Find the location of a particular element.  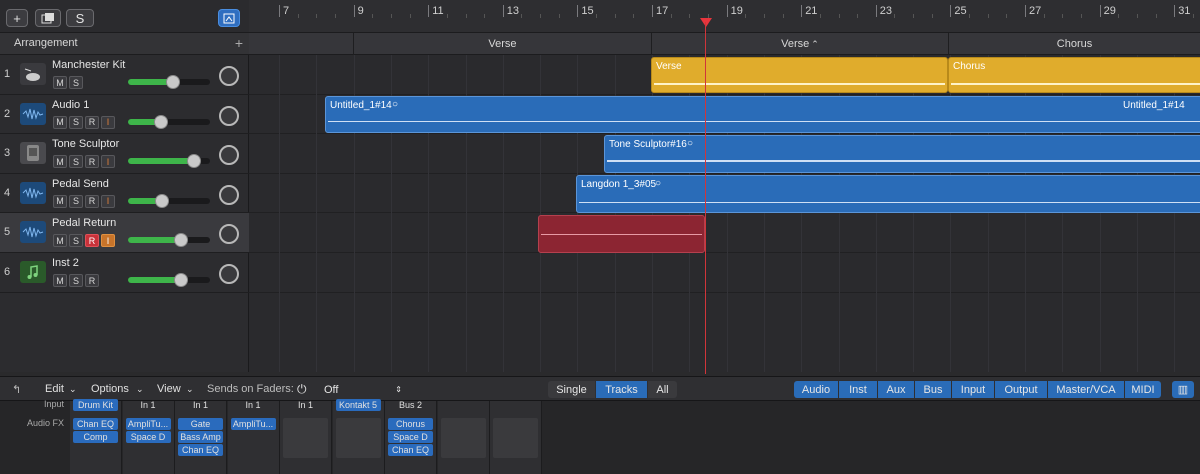

track-name: Pedal Return is located at coordinates (84, 223).